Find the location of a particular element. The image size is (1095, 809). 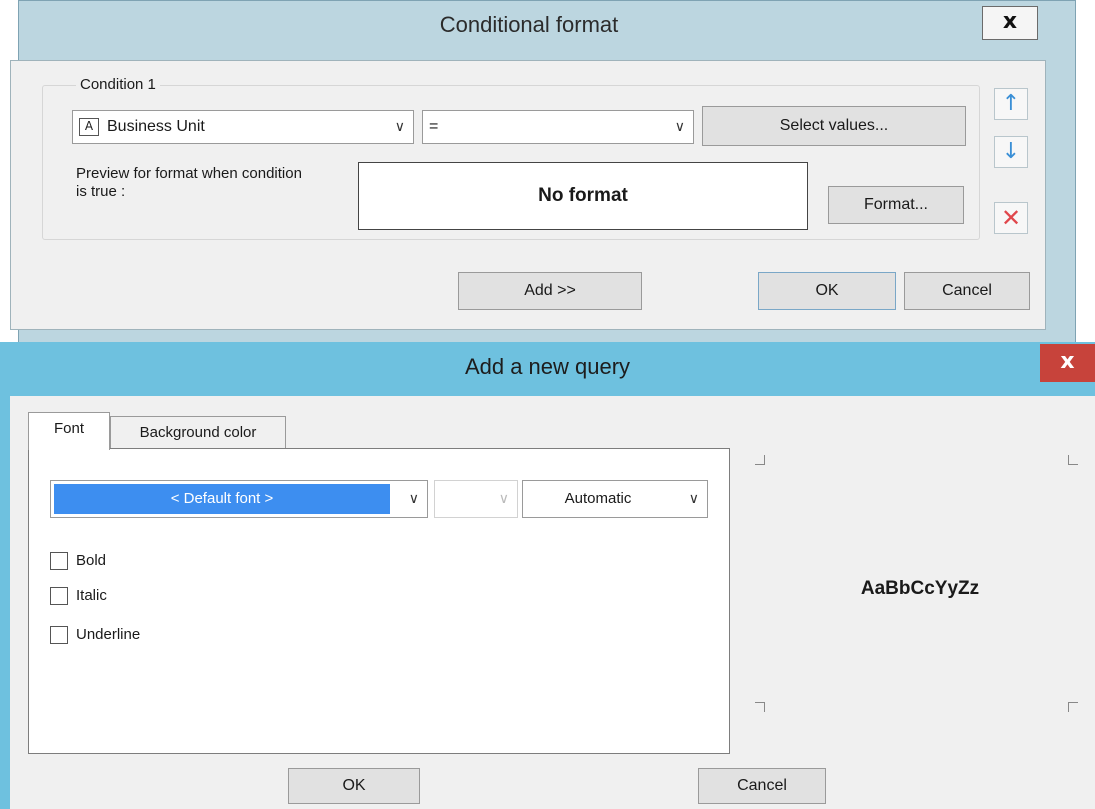

add-query-title: Add a new query is located at coordinates (547, 366).